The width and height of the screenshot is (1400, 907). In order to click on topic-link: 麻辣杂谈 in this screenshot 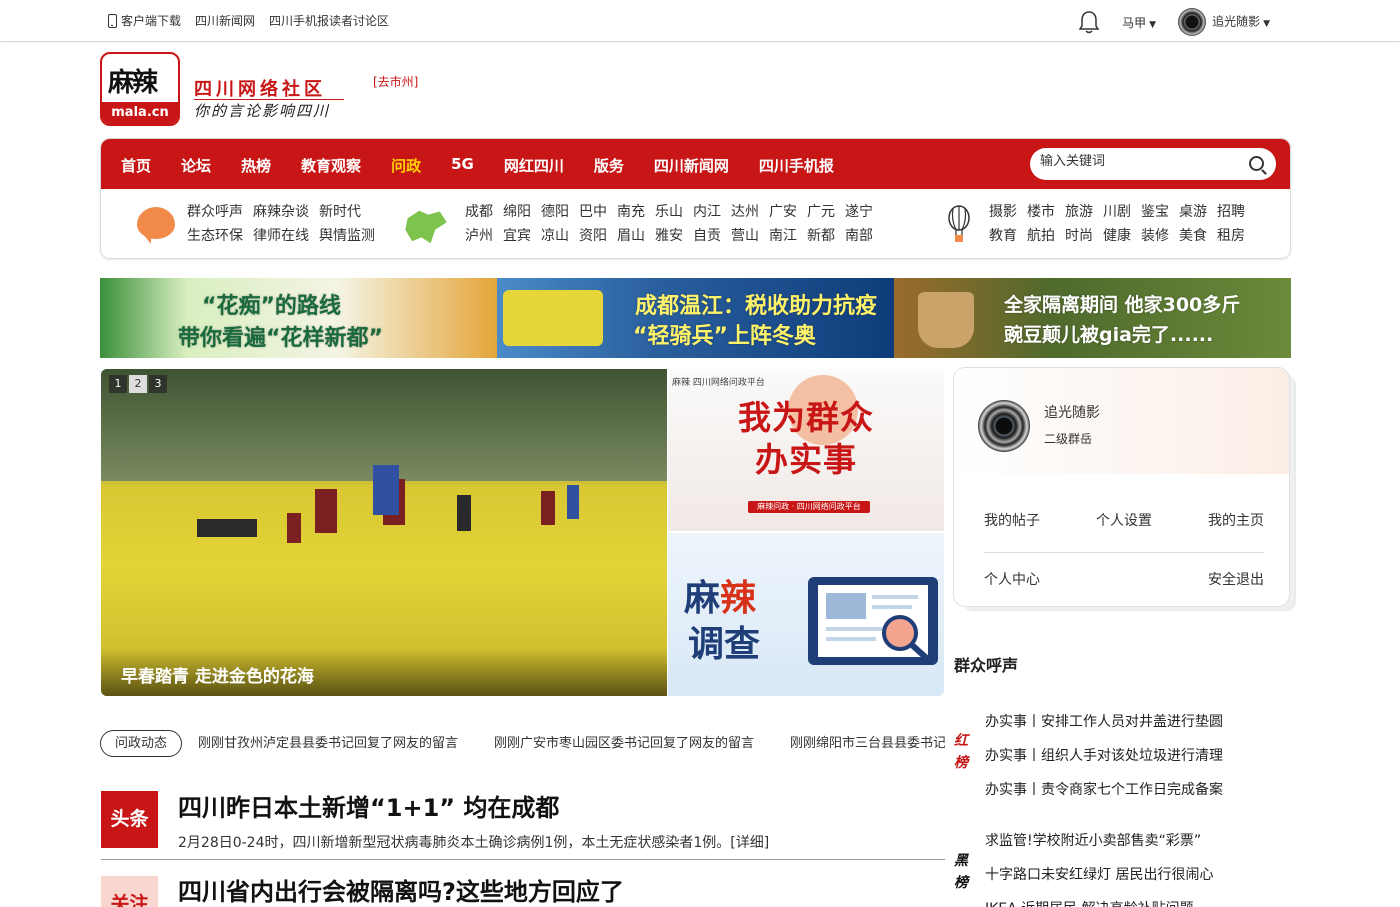, I will do `click(281, 212)`.